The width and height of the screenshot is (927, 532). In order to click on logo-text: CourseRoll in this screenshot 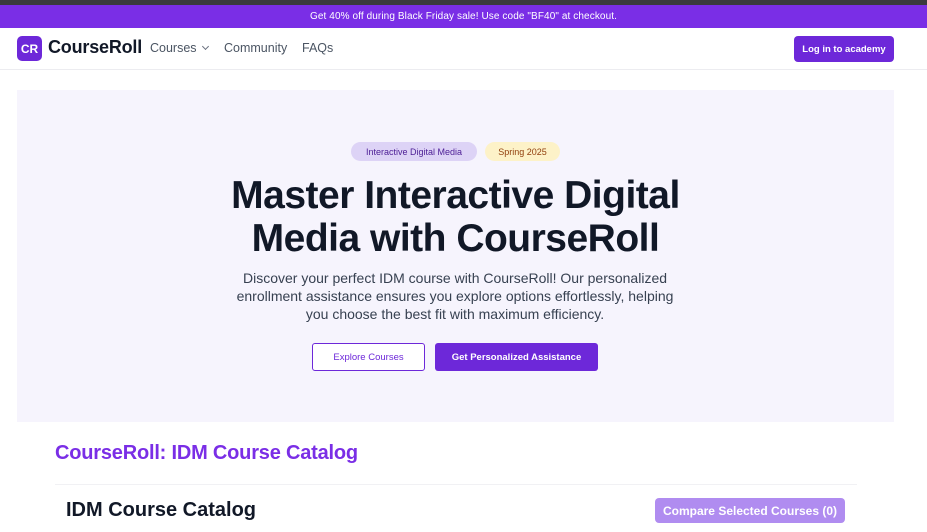, I will do `click(95, 47)`.